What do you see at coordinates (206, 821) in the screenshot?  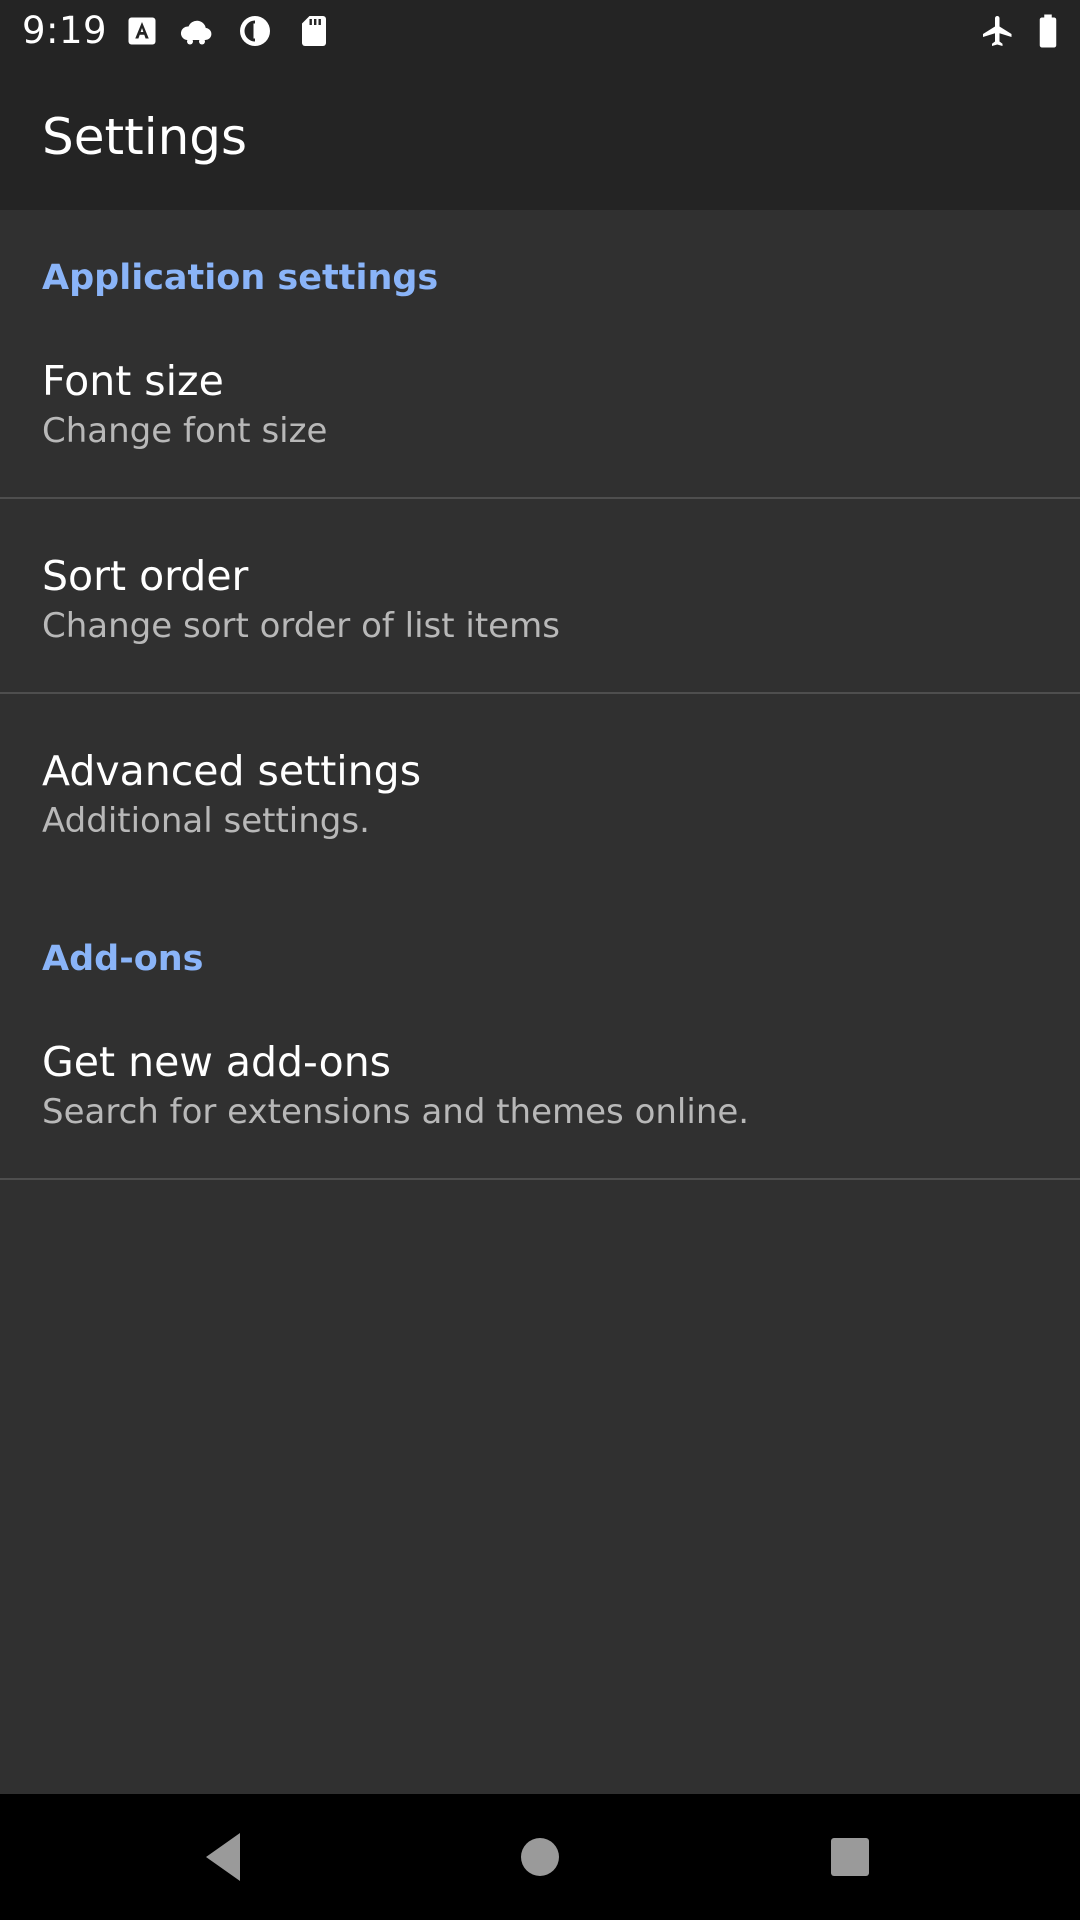 I see `pref-summary: Additional settings.` at bounding box center [206, 821].